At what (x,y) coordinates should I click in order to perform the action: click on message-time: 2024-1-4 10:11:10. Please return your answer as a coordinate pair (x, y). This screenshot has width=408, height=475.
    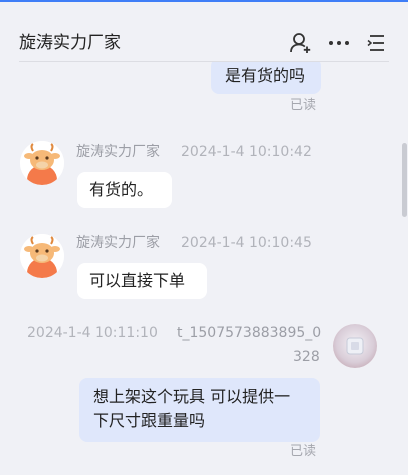
    Looking at the image, I should click on (92, 333).